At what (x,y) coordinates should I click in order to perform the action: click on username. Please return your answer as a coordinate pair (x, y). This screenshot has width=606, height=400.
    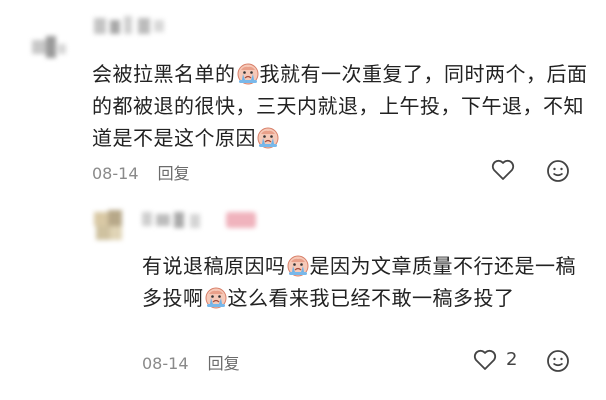
    Looking at the image, I should click on (132, 26).